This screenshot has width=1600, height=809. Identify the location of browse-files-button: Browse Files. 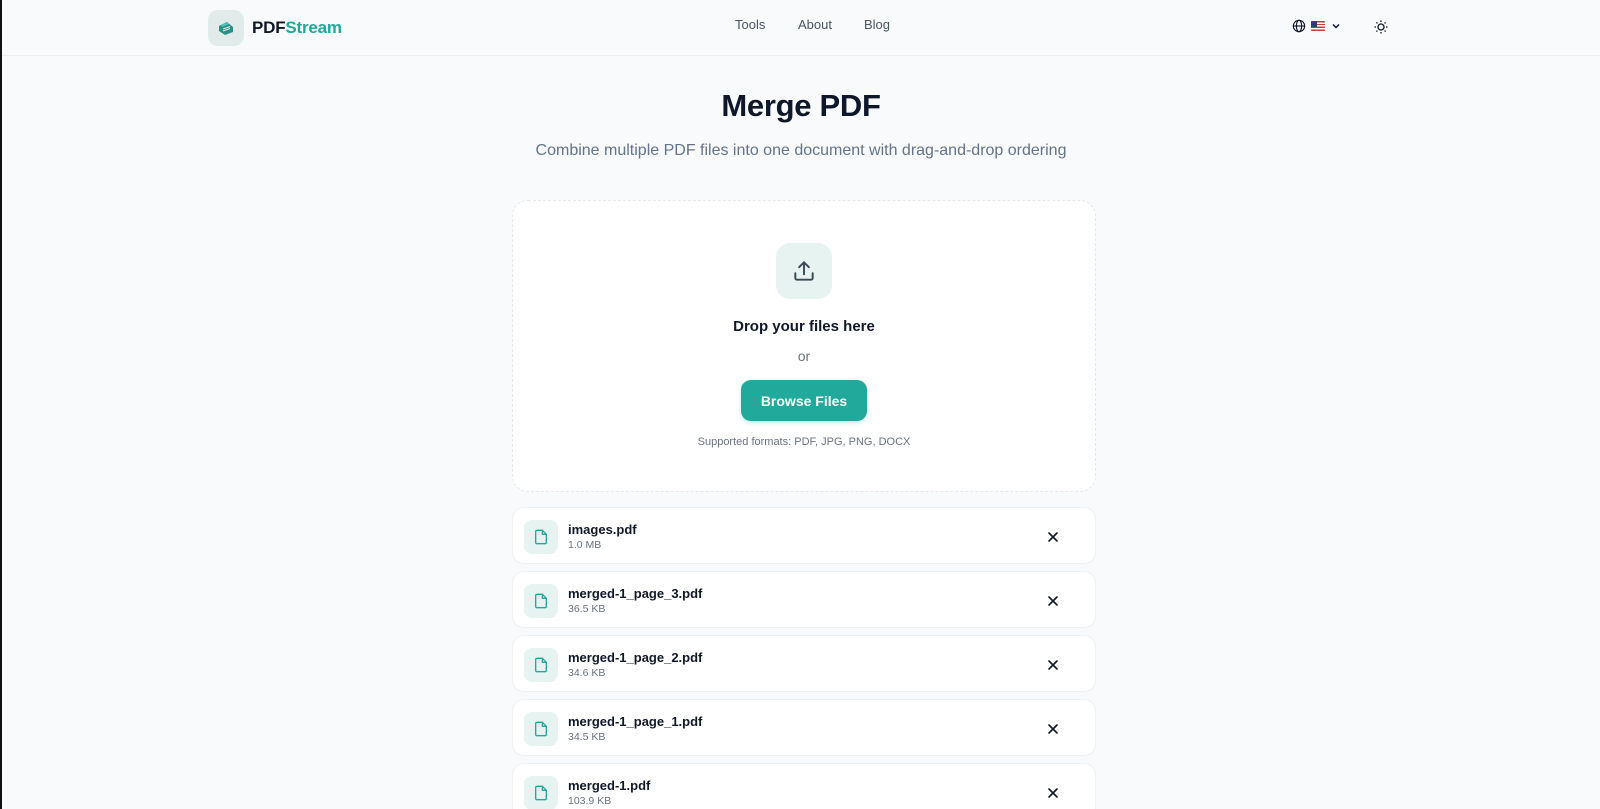
(804, 400).